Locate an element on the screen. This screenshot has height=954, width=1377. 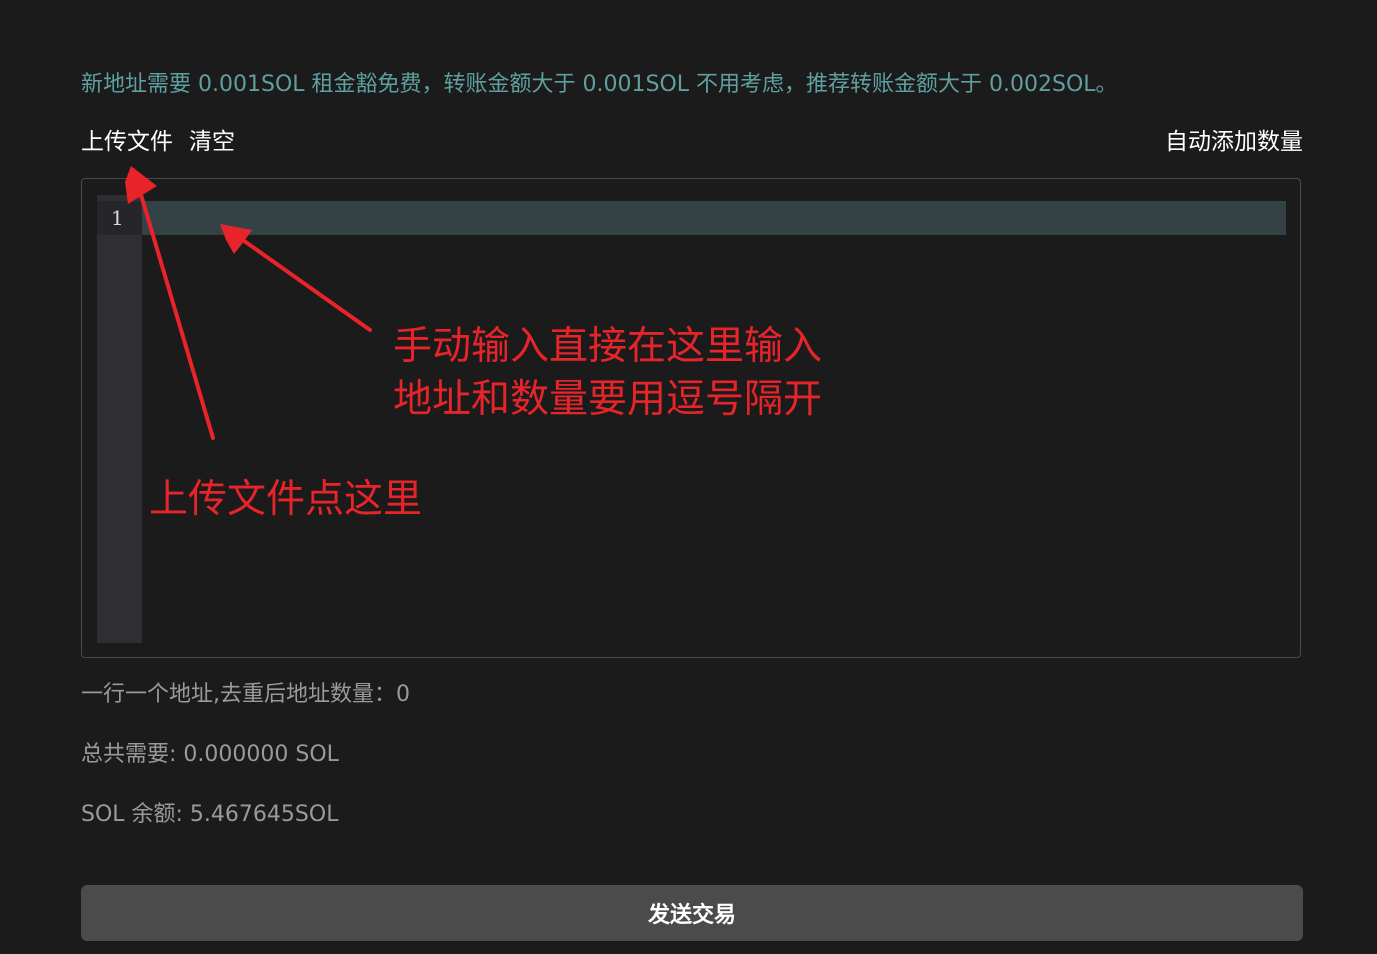
annotation-manual-line2: 地址和数量要用逗号隔开 is located at coordinates (608, 399).